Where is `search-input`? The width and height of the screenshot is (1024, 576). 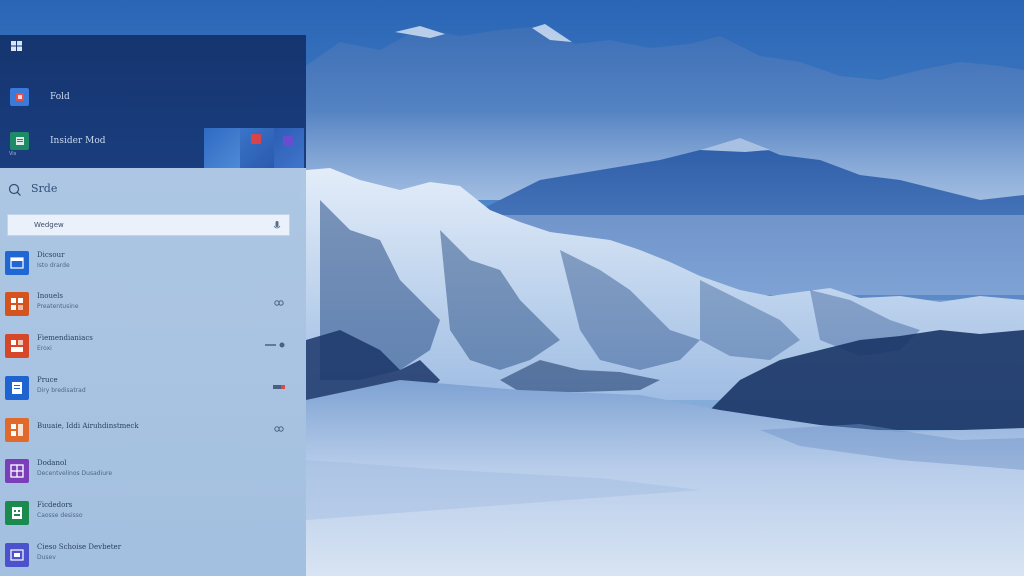 search-input is located at coordinates (148, 225).